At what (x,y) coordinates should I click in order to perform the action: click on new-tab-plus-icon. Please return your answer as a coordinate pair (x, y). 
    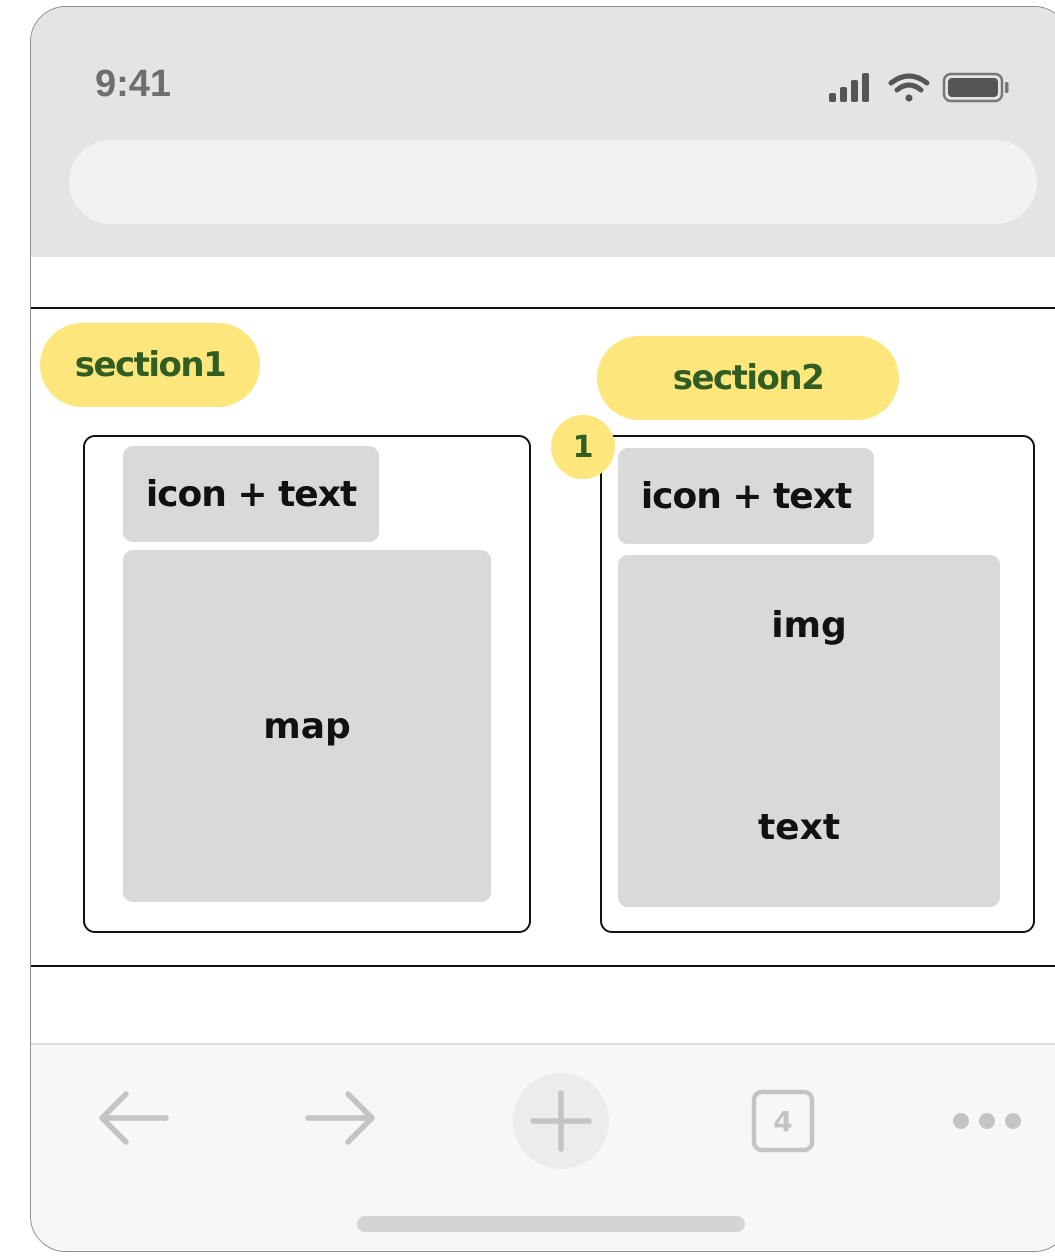
    Looking at the image, I should click on (561, 1121).